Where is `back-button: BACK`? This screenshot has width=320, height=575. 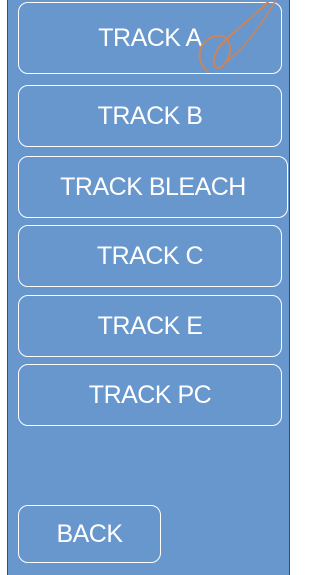 back-button: BACK is located at coordinates (89, 534).